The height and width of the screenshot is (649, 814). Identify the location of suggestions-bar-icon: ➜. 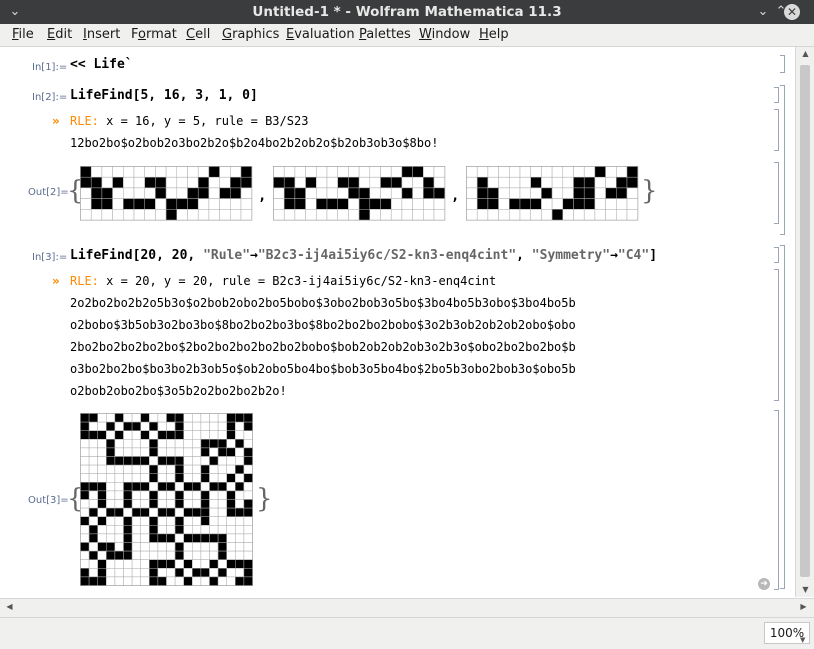
(764, 584).